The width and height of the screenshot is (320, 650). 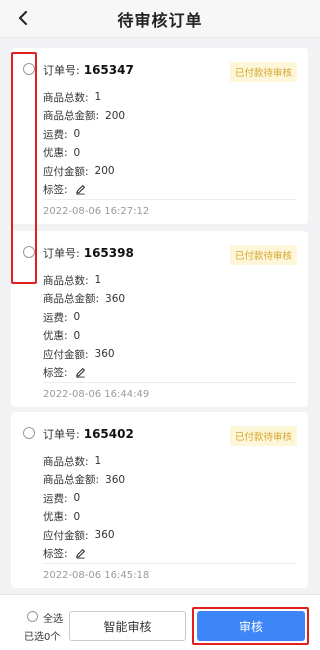 What do you see at coordinates (96, 575) in the screenshot?
I see `order-time: 2022-08-06 16:45:18` at bounding box center [96, 575].